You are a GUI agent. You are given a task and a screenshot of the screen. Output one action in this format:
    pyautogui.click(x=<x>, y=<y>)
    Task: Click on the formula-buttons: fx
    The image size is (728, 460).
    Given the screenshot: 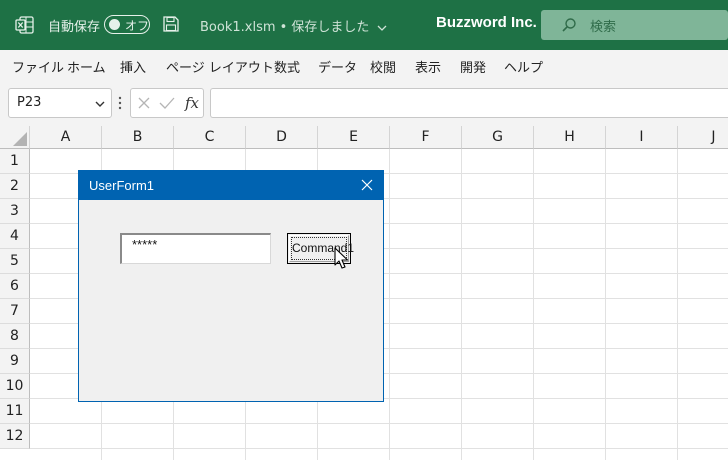 What is the action you would take?
    pyautogui.click(x=167, y=103)
    